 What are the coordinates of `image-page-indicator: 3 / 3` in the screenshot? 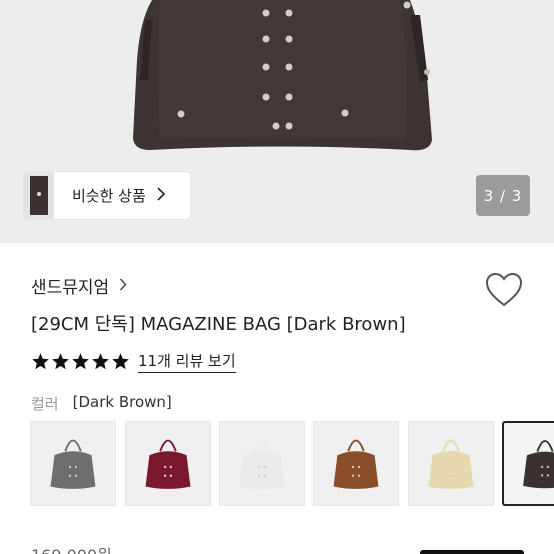 It's located at (503, 195).